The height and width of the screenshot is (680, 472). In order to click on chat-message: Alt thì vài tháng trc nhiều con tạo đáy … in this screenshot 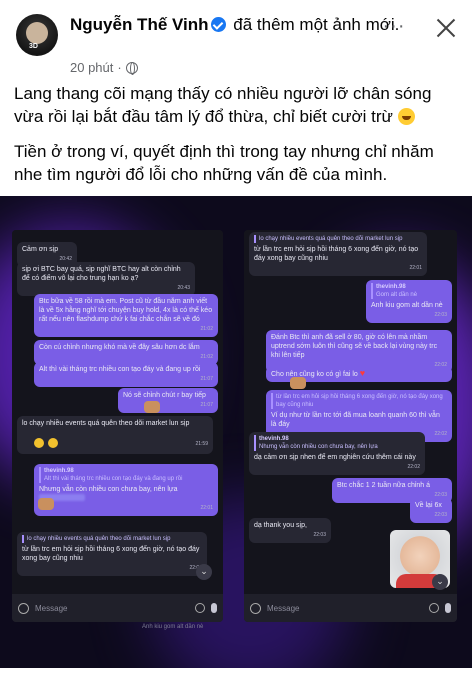, I will do `click(126, 374)`.